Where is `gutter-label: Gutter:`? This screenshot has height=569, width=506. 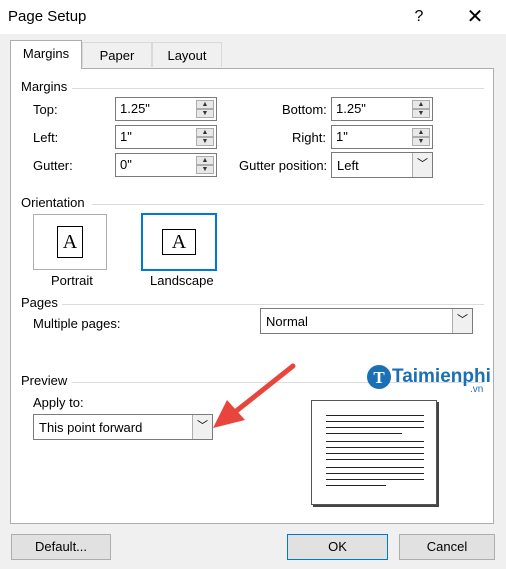
gutter-label: Gutter: is located at coordinates (53, 165).